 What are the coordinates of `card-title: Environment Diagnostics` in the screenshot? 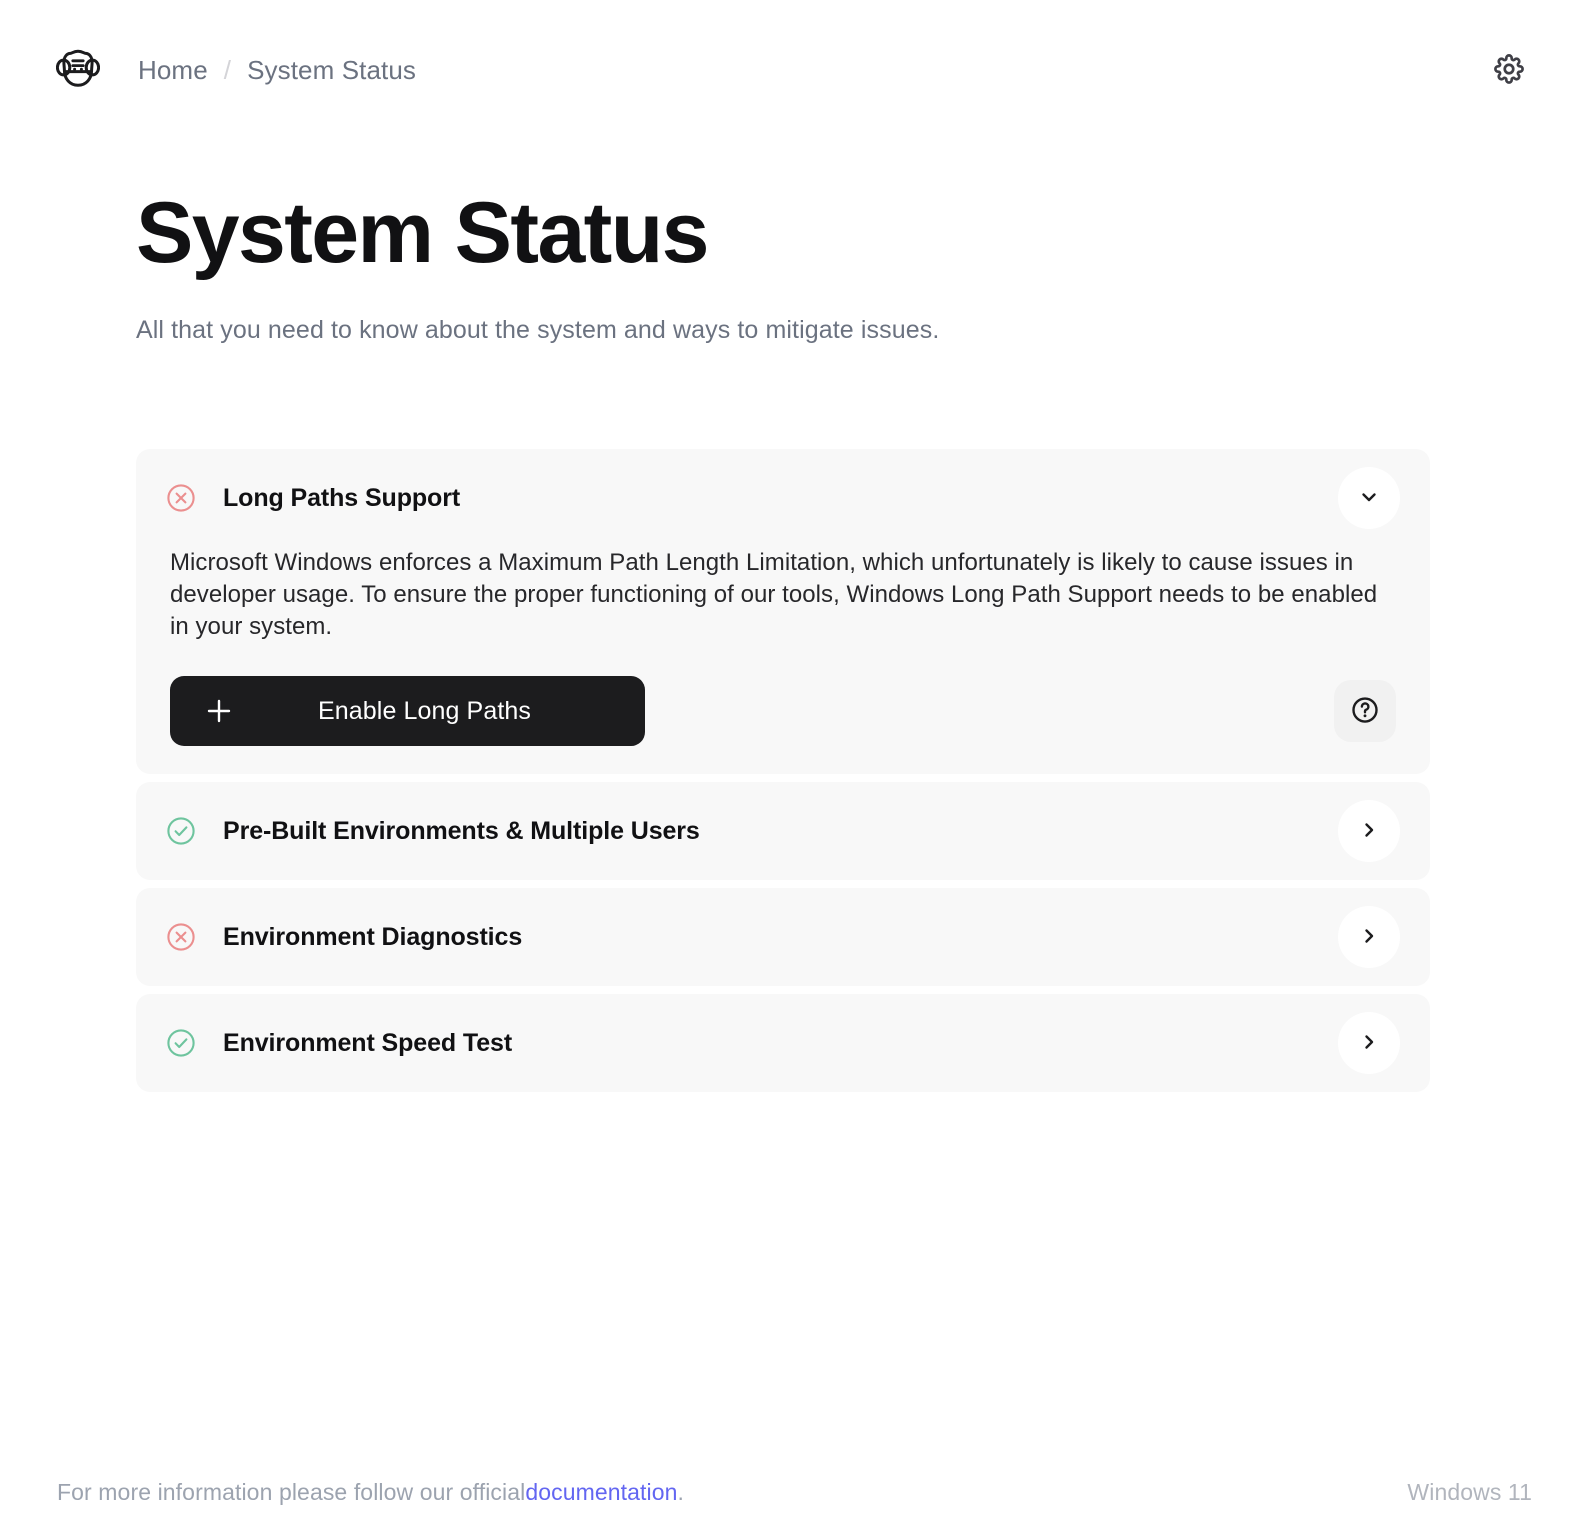 It's located at (373, 936).